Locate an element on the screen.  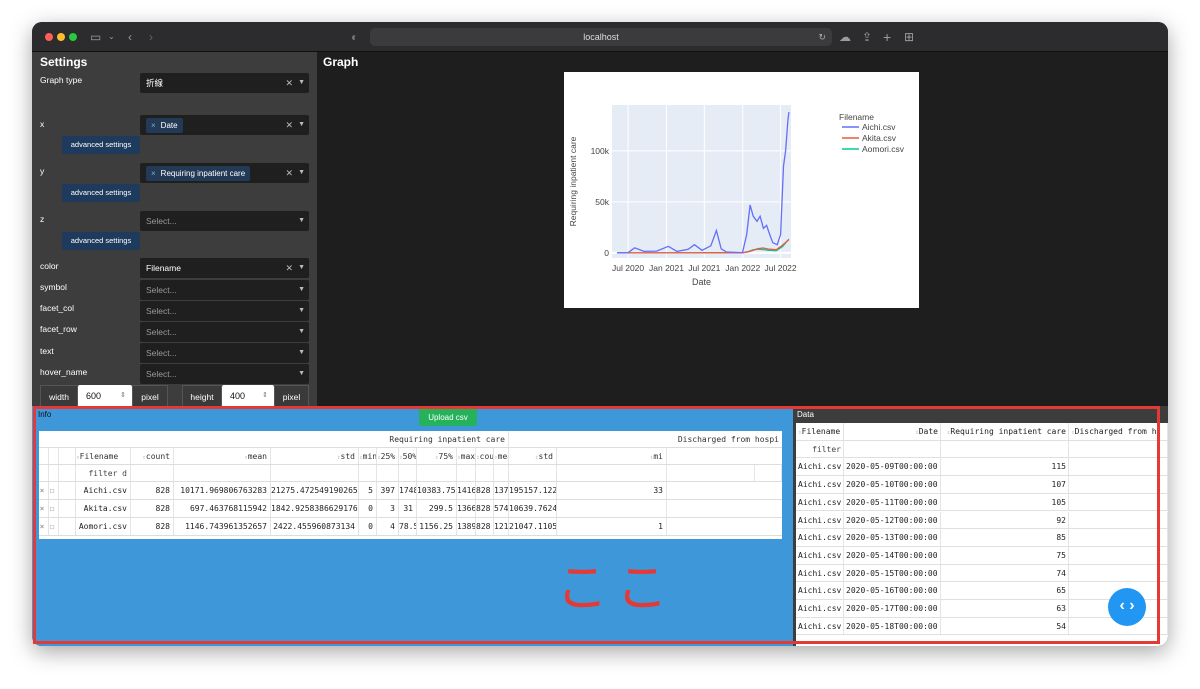
y-chip: × Requiring inpatient care is located at coordinates (198, 173).